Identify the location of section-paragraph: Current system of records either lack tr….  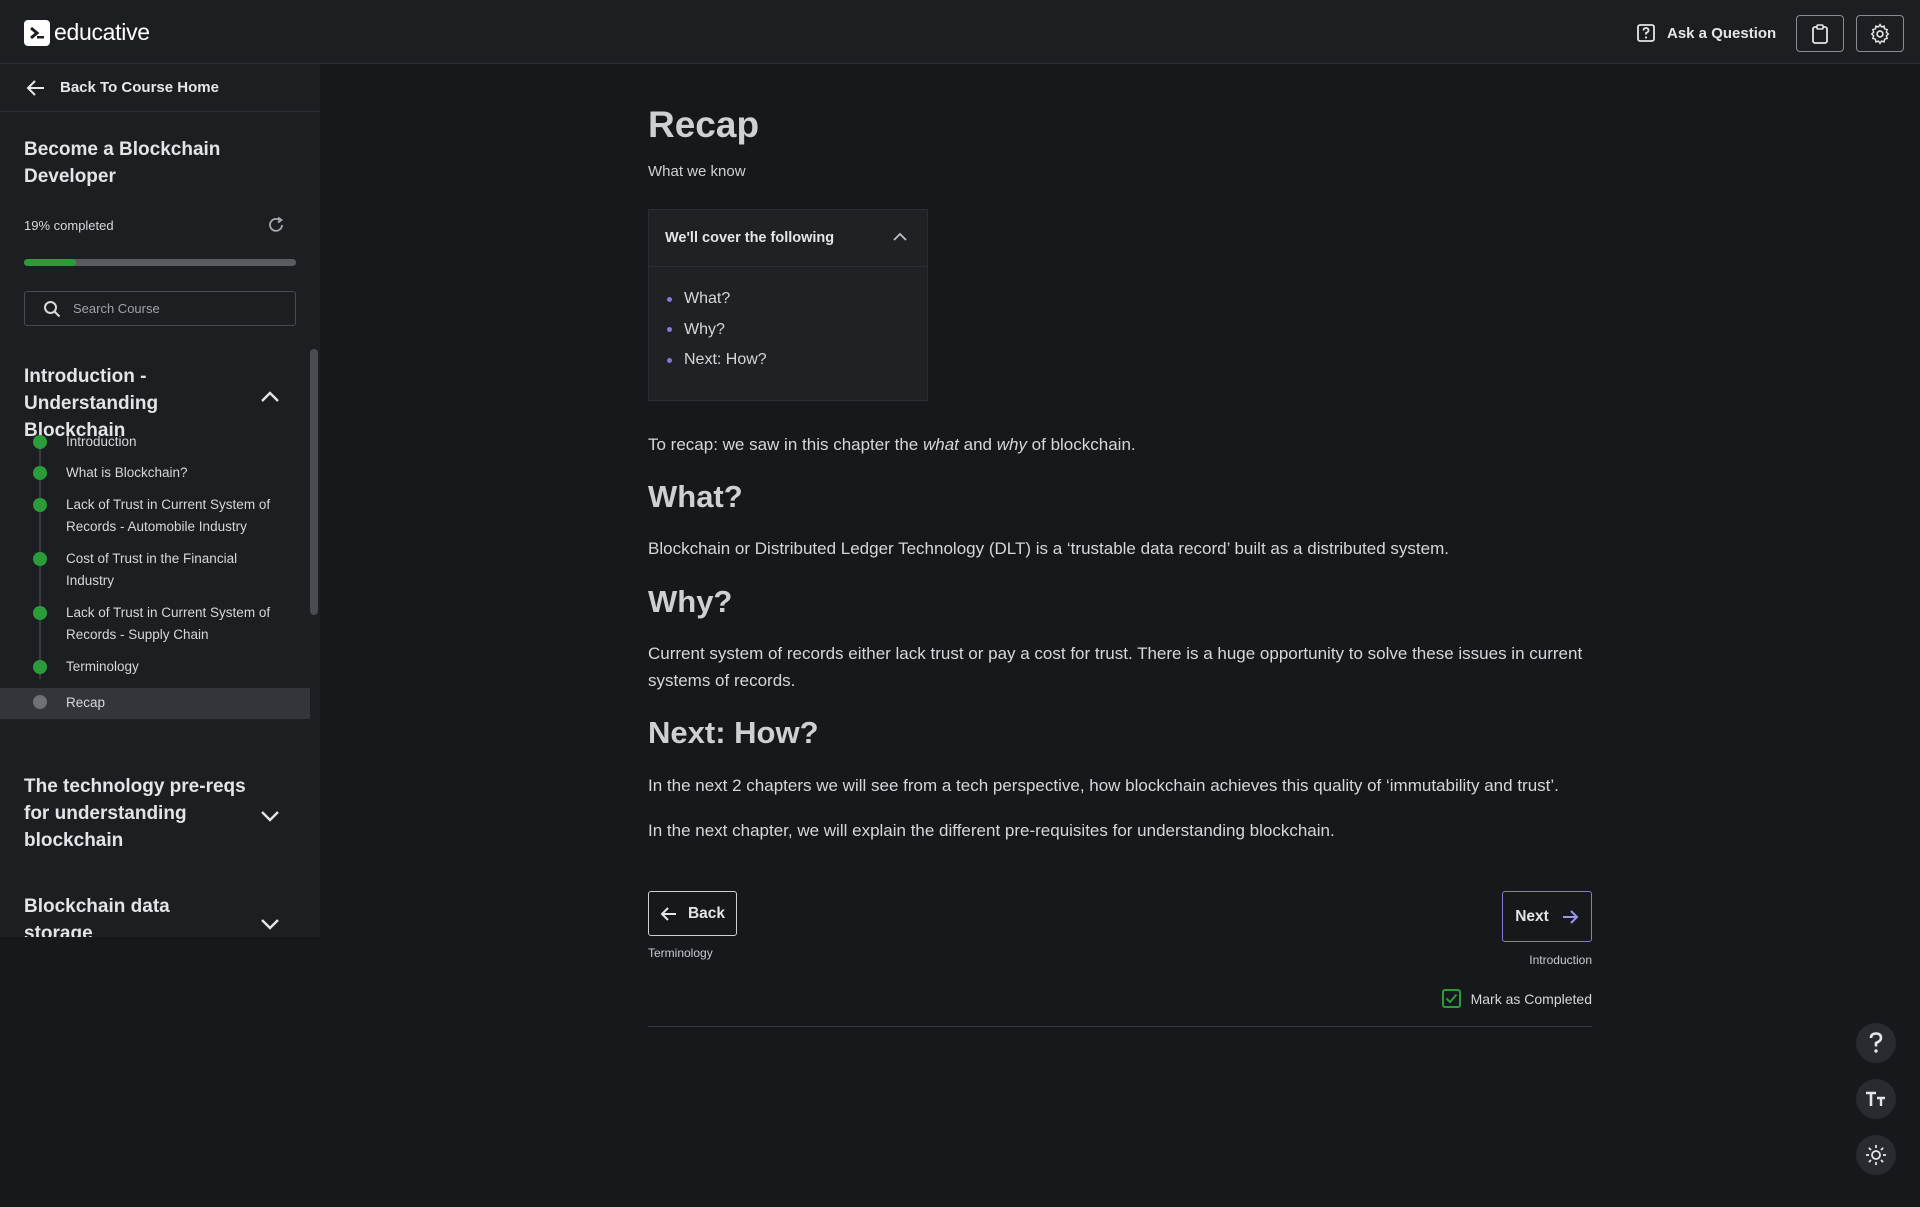
(1115, 667).